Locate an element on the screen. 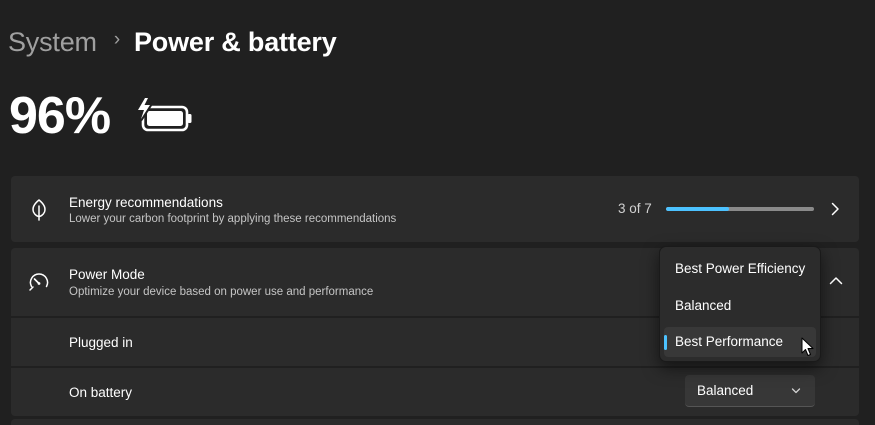 The width and height of the screenshot is (875, 425). selected-indicator is located at coordinates (665, 342).